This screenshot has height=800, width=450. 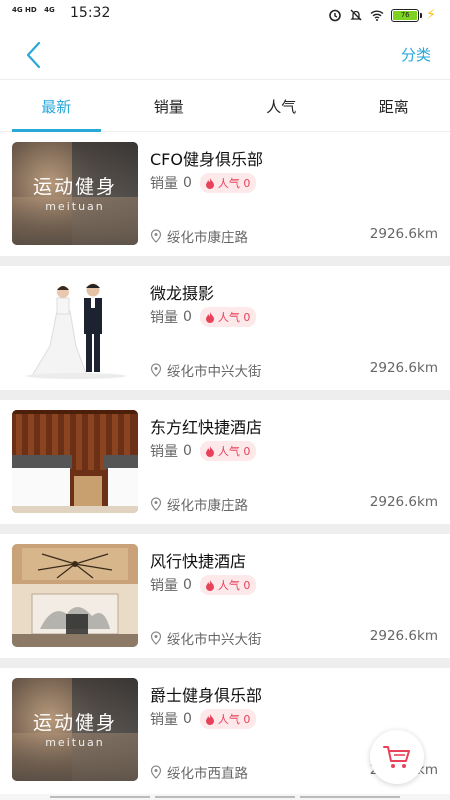 What do you see at coordinates (35, 55) in the screenshot?
I see `chevron-left-icon` at bounding box center [35, 55].